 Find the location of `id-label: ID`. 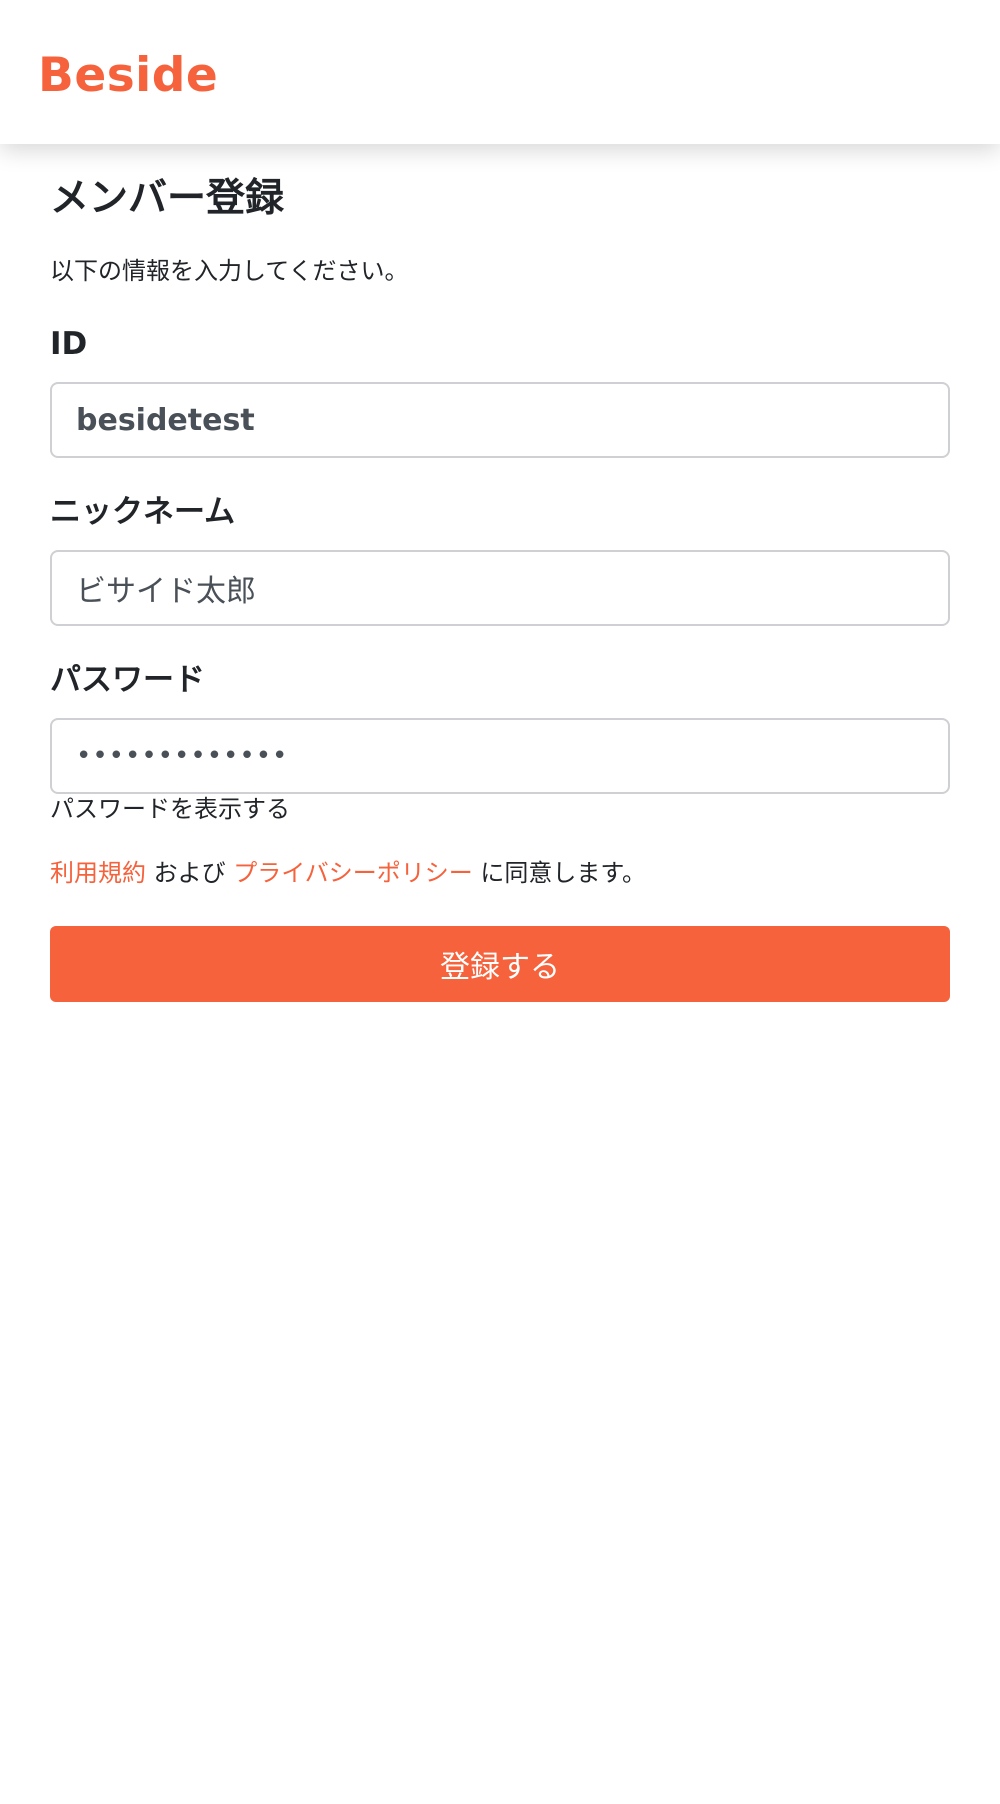

id-label: ID is located at coordinates (69, 344).